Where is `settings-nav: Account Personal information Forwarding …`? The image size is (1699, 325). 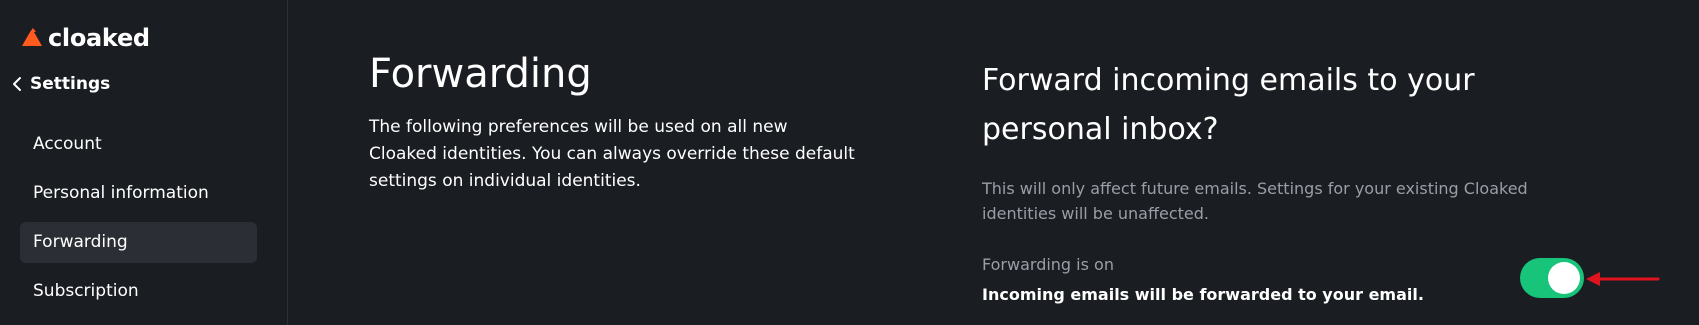 settings-nav: Account Personal information Forwarding … is located at coordinates (138, 222).